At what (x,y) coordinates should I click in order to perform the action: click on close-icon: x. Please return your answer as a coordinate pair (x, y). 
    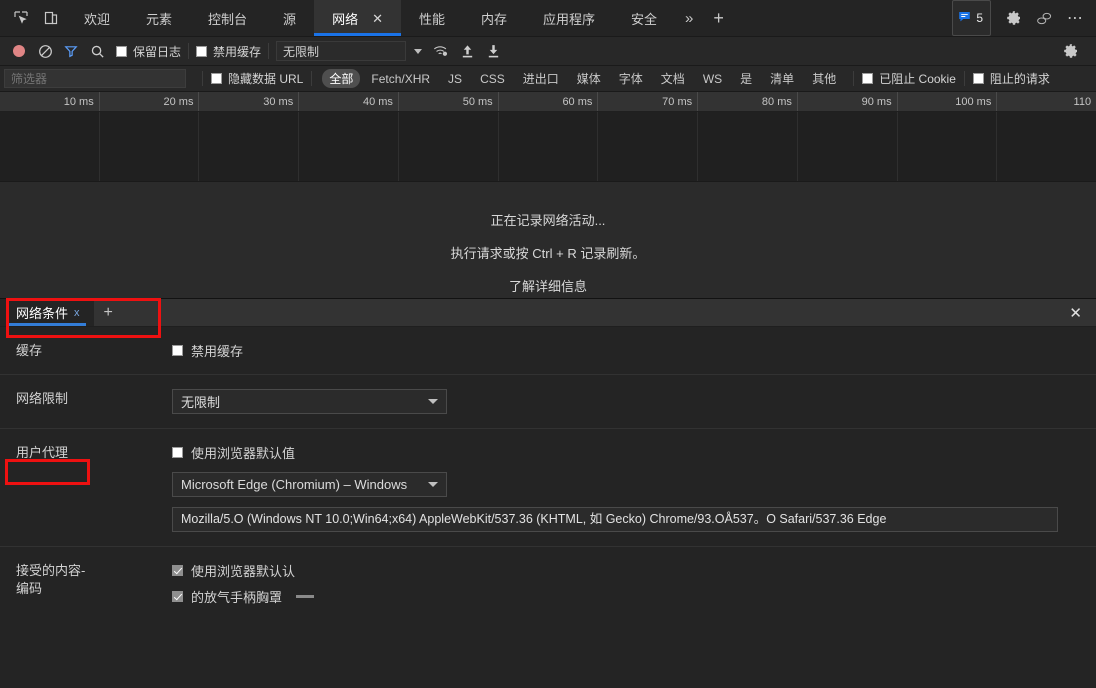
    Looking at the image, I should click on (77, 313).